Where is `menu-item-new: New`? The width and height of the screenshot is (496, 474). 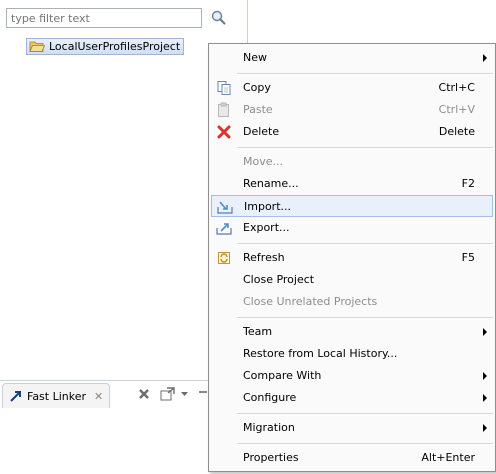 menu-item-new: New is located at coordinates (352, 58).